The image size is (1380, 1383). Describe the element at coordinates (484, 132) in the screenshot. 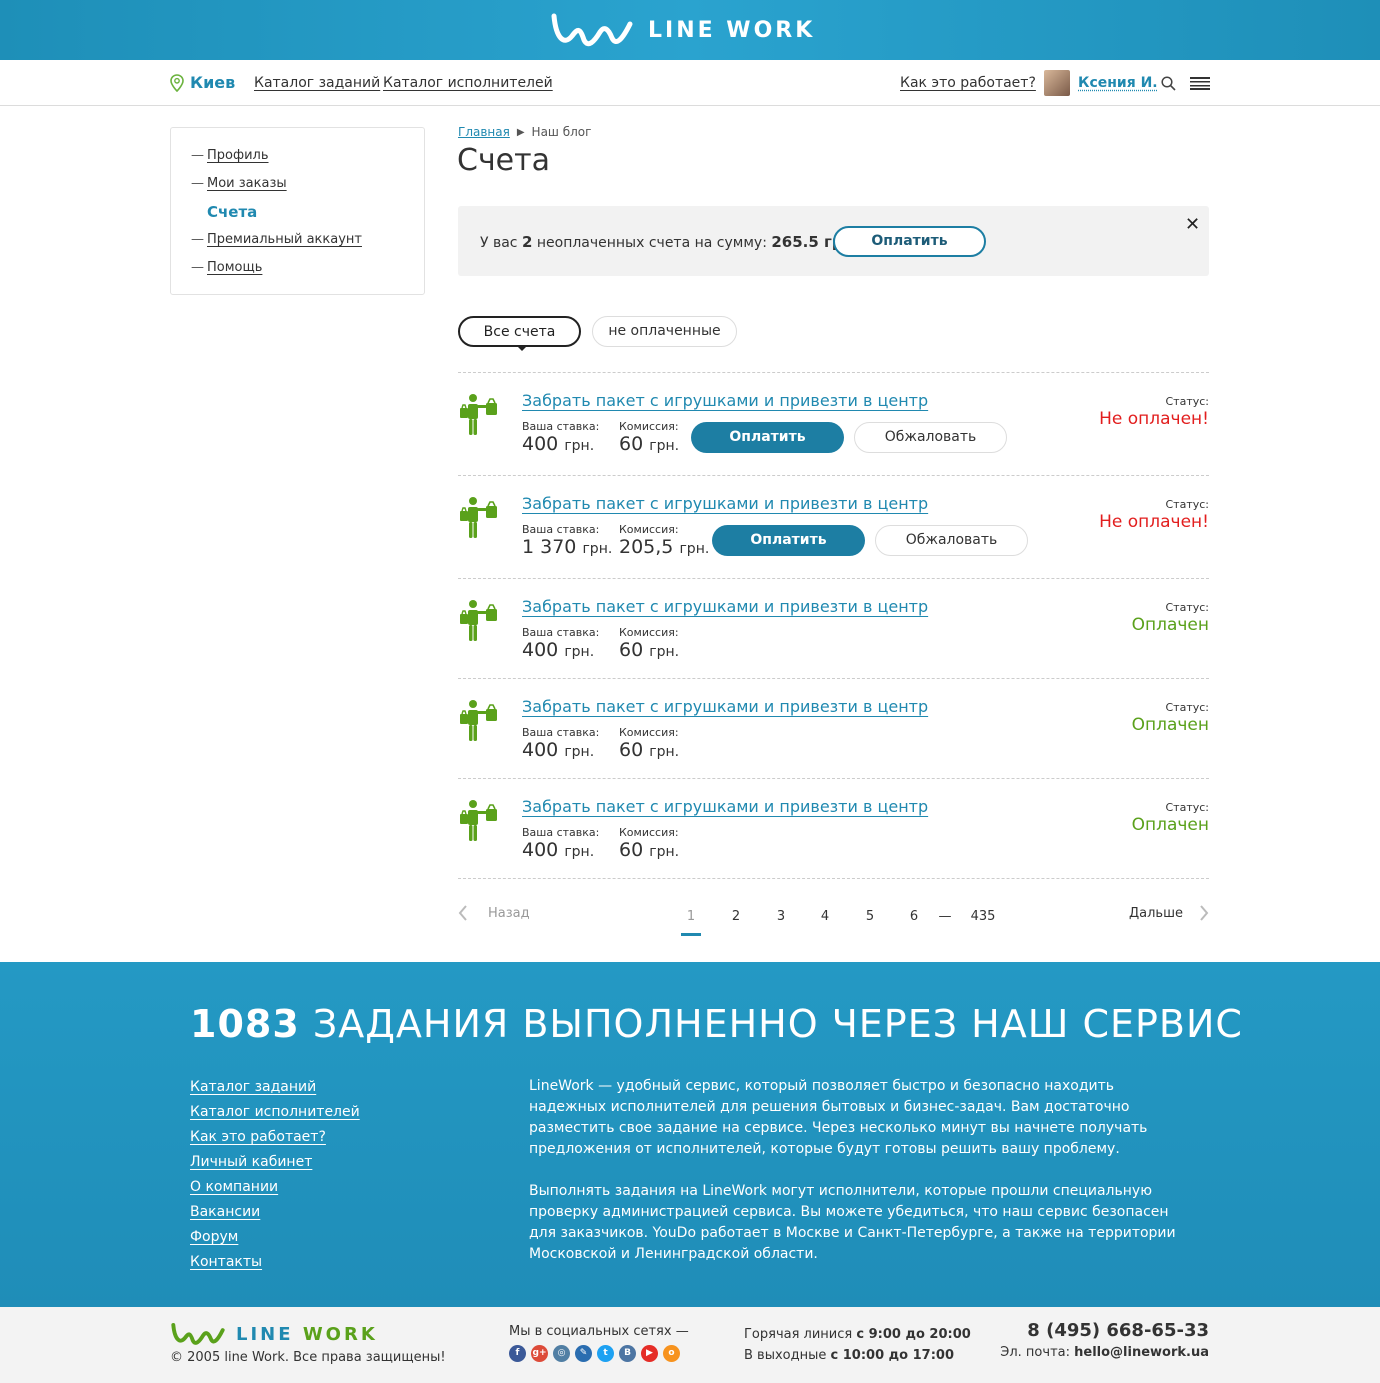

I see `breadcrumb-home: Главная` at that location.